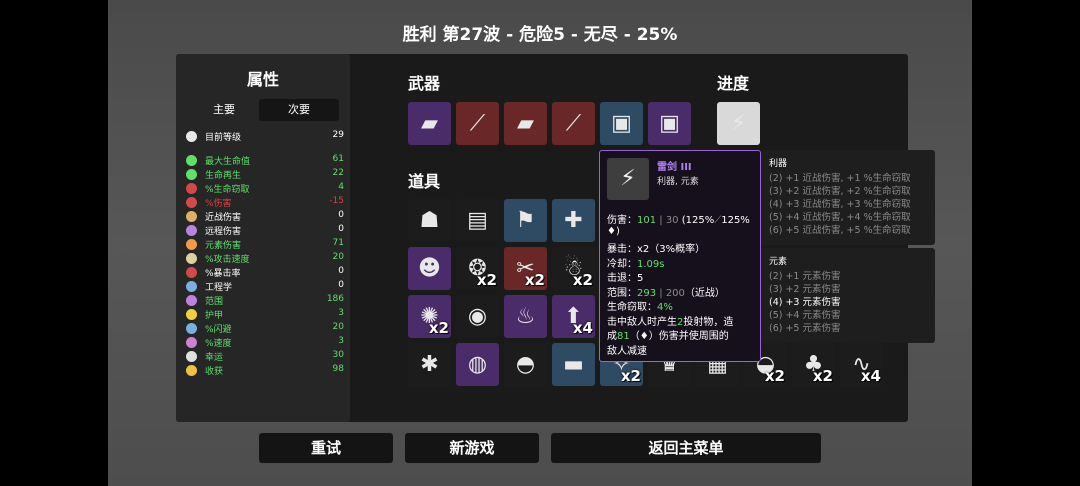 The width and height of the screenshot is (1080, 486). Describe the element at coordinates (525, 268) in the screenshot. I see `inventory-slot: ✂ x2` at that location.